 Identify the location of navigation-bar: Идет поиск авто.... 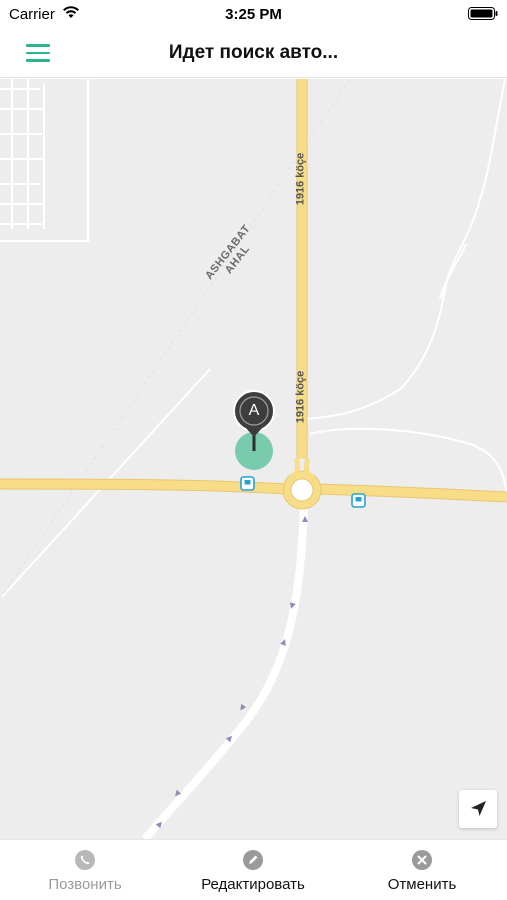
(253, 53).